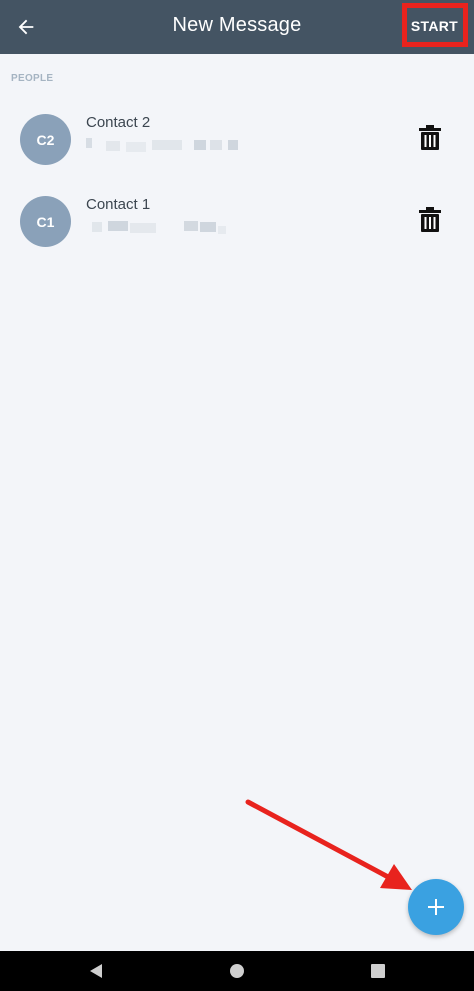  I want to click on circle-home-icon, so click(237, 971).